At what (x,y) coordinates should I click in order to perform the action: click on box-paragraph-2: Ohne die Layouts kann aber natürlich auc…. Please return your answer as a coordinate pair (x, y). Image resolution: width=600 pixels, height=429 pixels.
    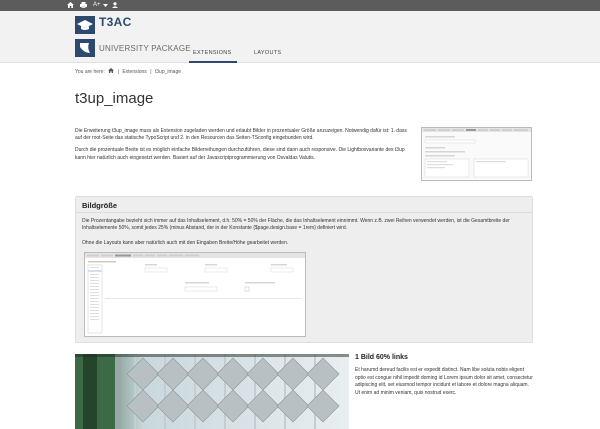
    Looking at the image, I should click on (185, 243).